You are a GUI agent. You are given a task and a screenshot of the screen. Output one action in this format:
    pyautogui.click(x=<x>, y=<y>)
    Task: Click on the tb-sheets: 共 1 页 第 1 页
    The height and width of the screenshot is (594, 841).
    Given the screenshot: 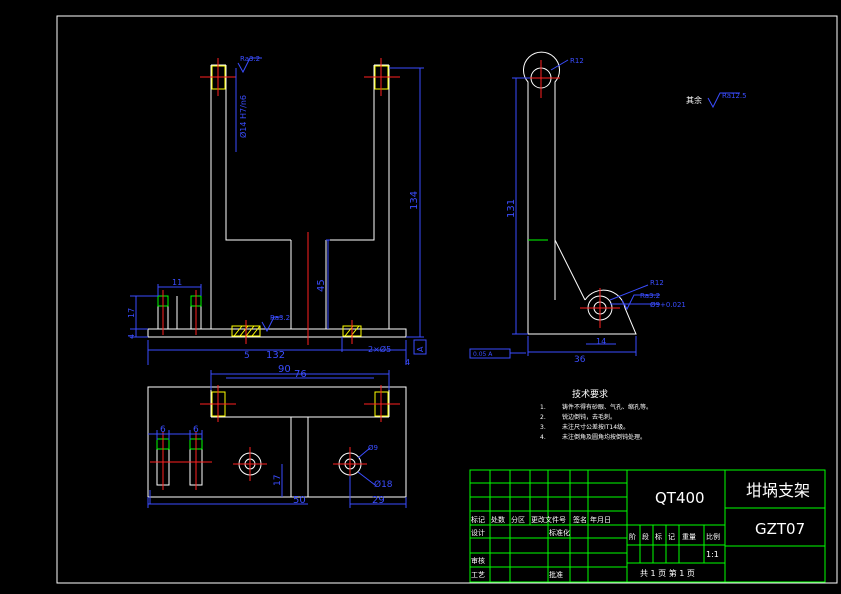 What is the action you would take?
    pyautogui.click(x=667, y=573)
    